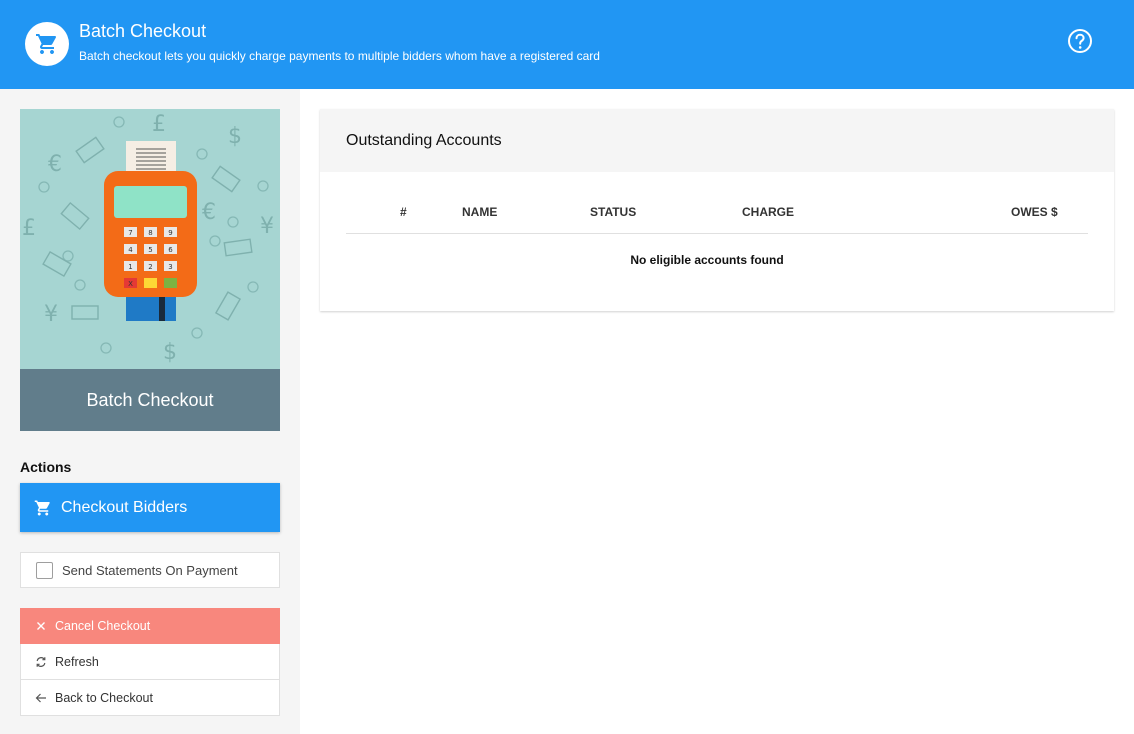 This screenshot has width=1134, height=734. Describe the element at coordinates (170, 233) in the screenshot. I see `svg-text: 9` at that location.